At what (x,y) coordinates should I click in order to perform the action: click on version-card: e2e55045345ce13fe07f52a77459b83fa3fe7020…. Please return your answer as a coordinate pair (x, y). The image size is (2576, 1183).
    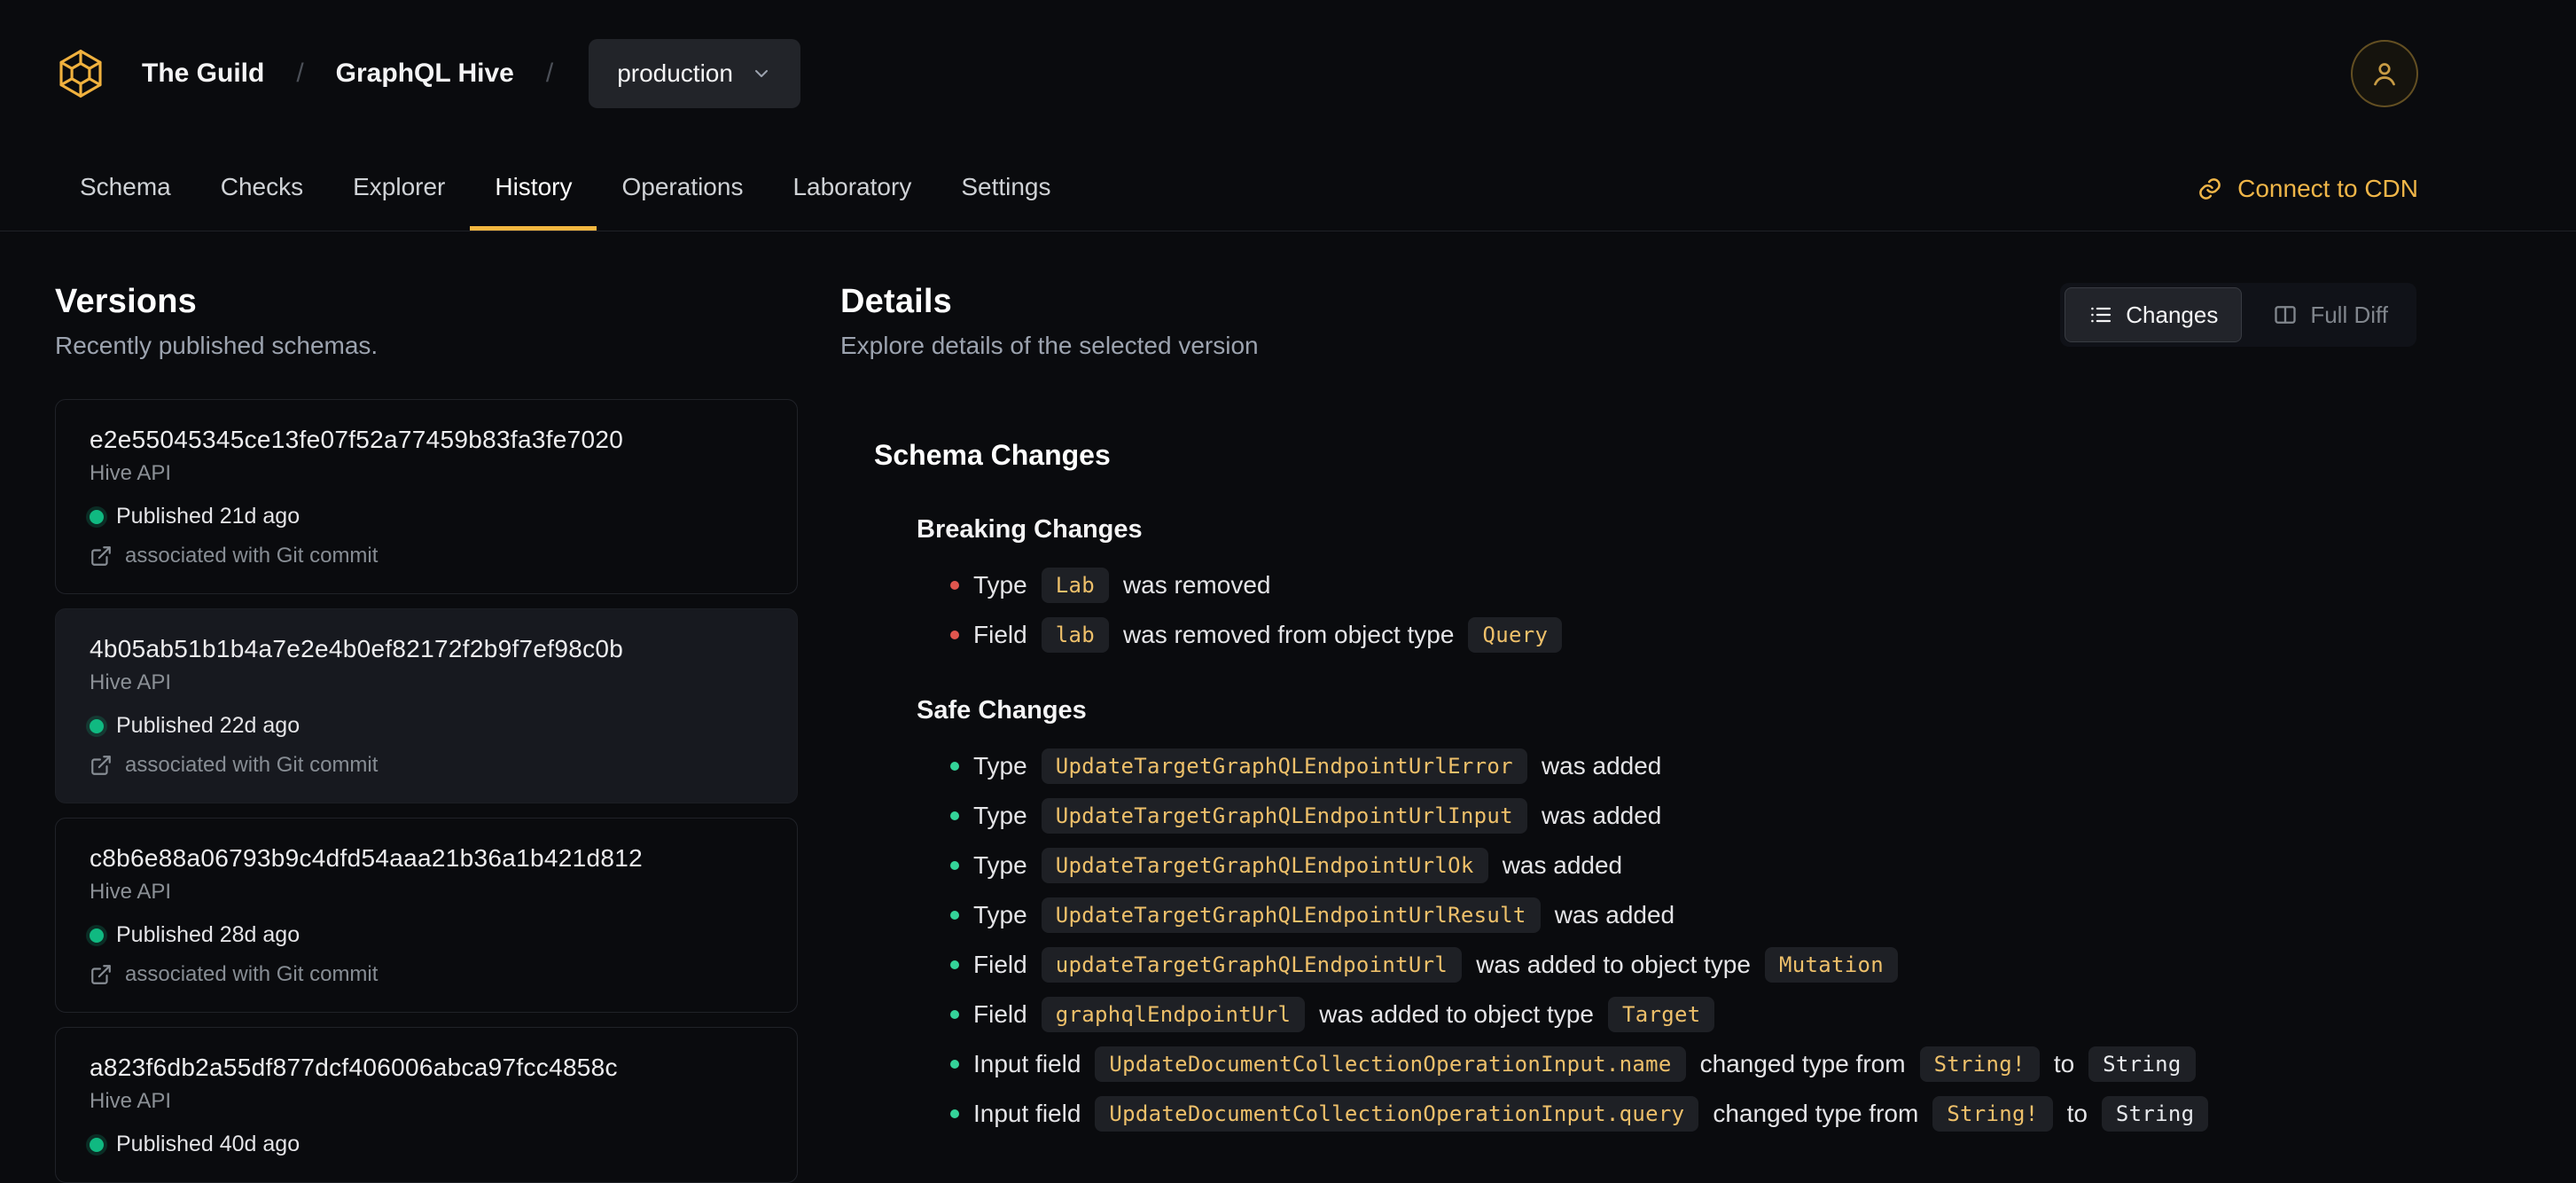
    Looking at the image, I should click on (426, 496).